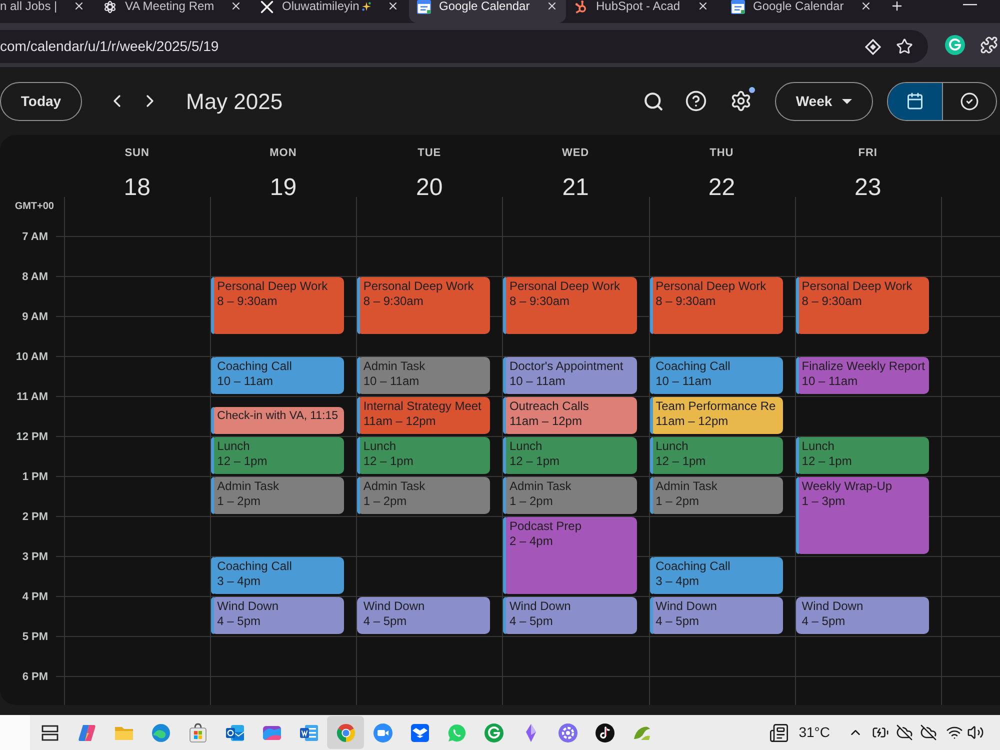 The height and width of the screenshot is (750, 1000). What do you see at coordinates (35, 557) in the screenshot?
I see `hour-label: 3 PM` at bounding box center [35, 557].